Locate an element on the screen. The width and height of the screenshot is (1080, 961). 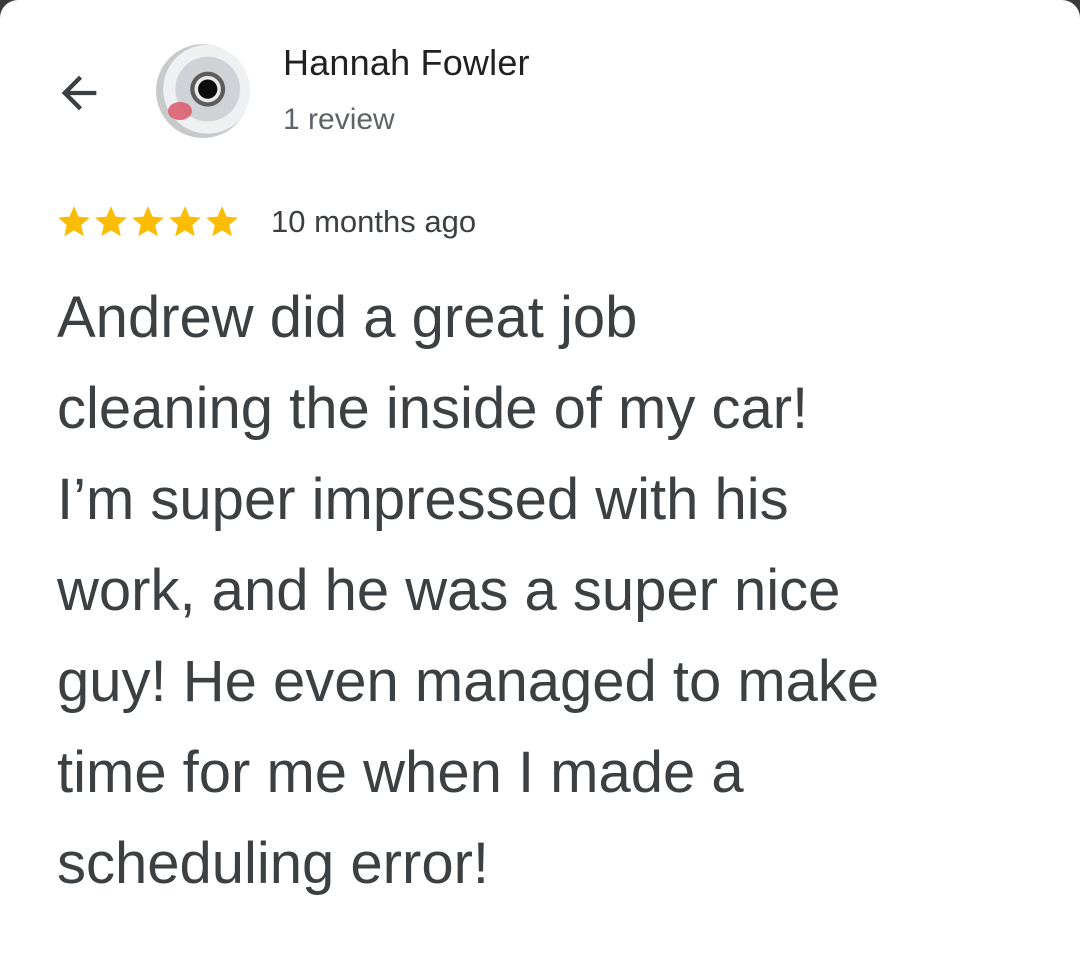
review-count: 1 review is located at coordinates (339, 119).